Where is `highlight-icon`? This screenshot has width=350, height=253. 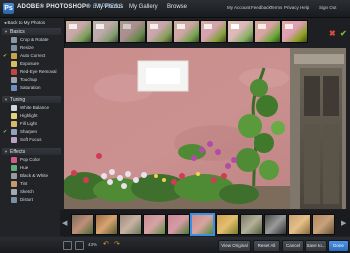
highlight-icon is located at coordinates (14, 116).